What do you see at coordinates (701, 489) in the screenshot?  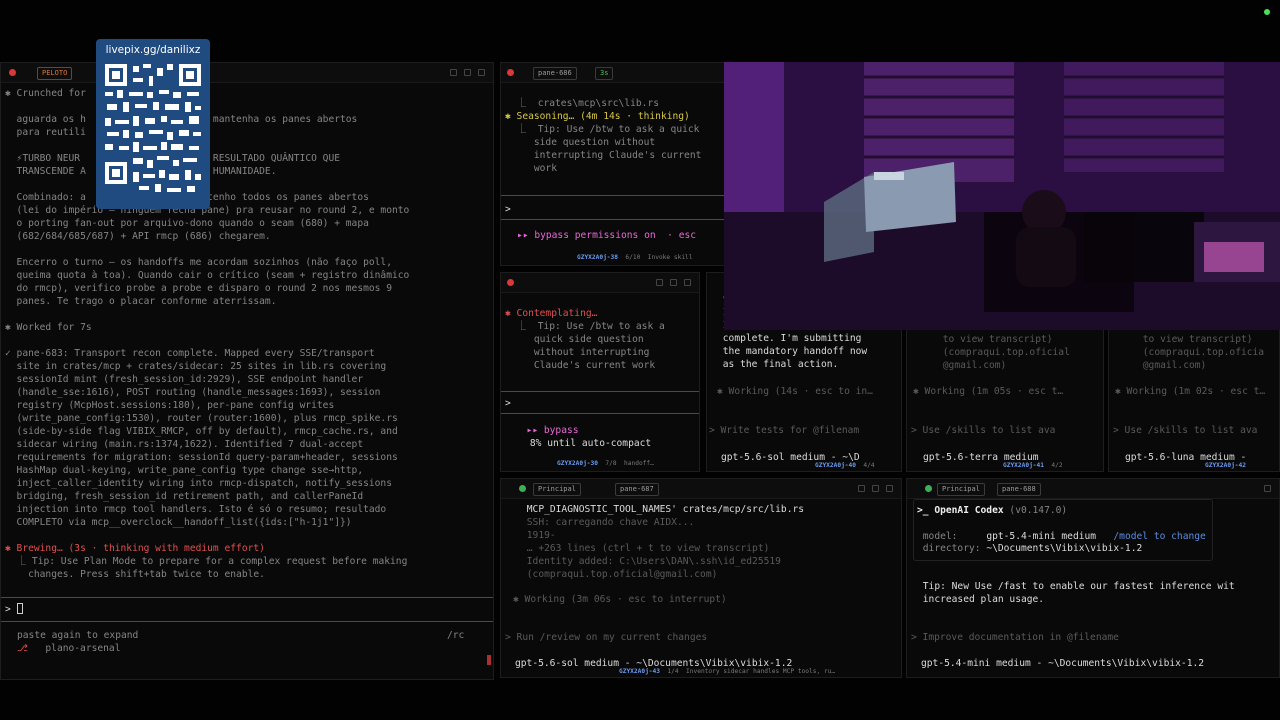 I see `pane-titlebar: Principal pane-687` at bounding box center [701, 489].